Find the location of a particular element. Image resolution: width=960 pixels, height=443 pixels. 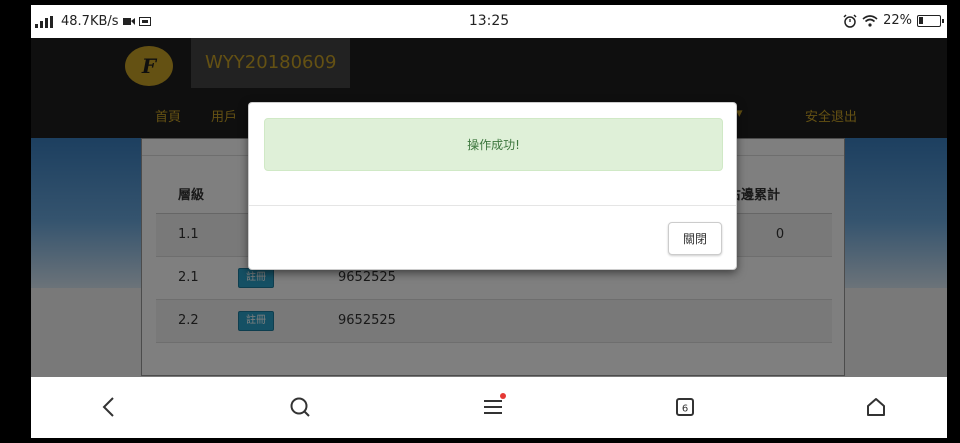

success-alert: 操作成功! is located at coordinates (493, 144).